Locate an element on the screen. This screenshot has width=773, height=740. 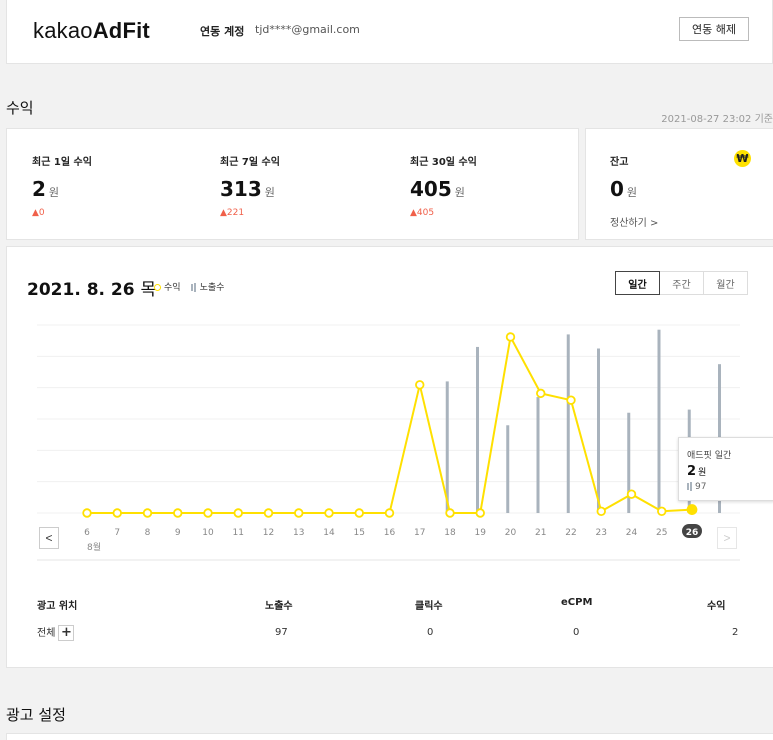
stat-label: 최근 7일 수익 is located at coordinates (250, 162).